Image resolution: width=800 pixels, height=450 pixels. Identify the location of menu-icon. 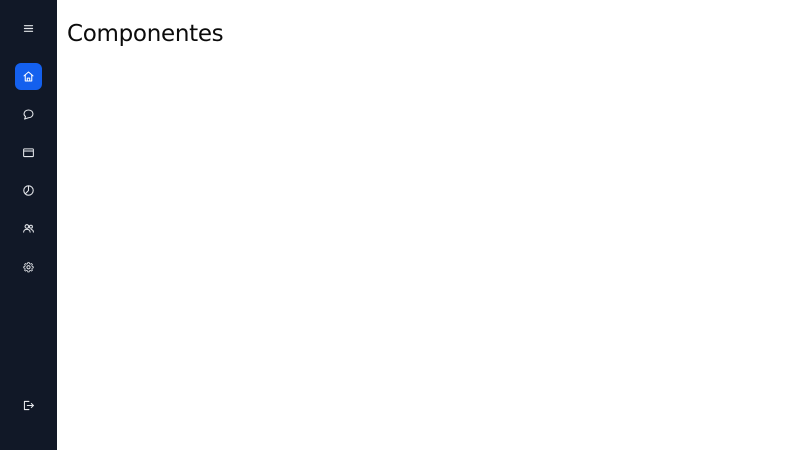
(28, 28).